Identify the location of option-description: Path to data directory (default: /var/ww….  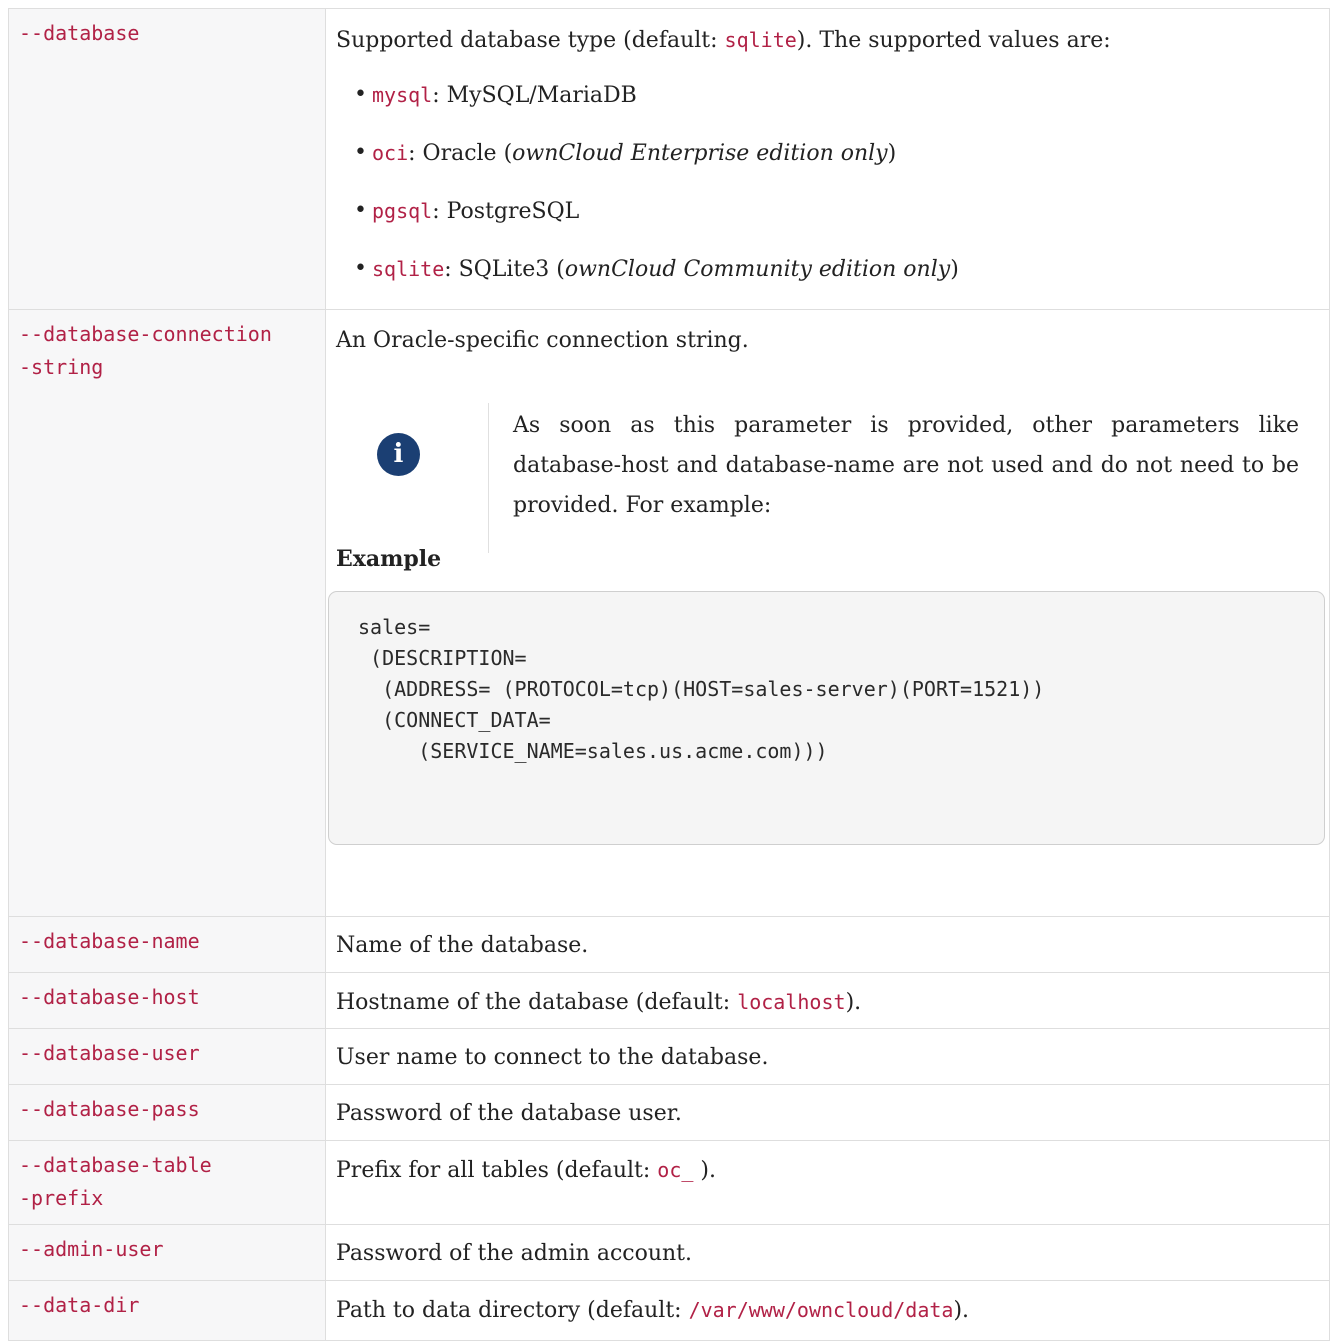
(653, 1310).